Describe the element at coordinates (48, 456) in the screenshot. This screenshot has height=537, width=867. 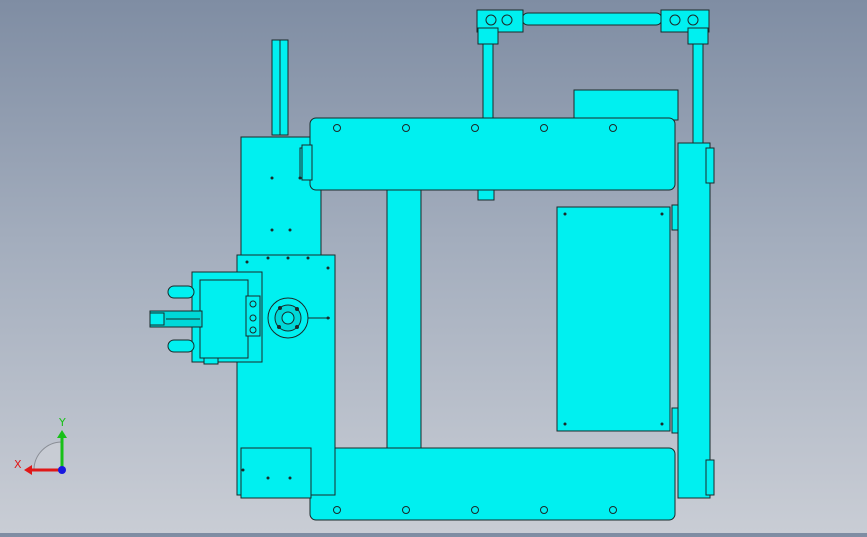
I see `triad-plane-icon` at that location.